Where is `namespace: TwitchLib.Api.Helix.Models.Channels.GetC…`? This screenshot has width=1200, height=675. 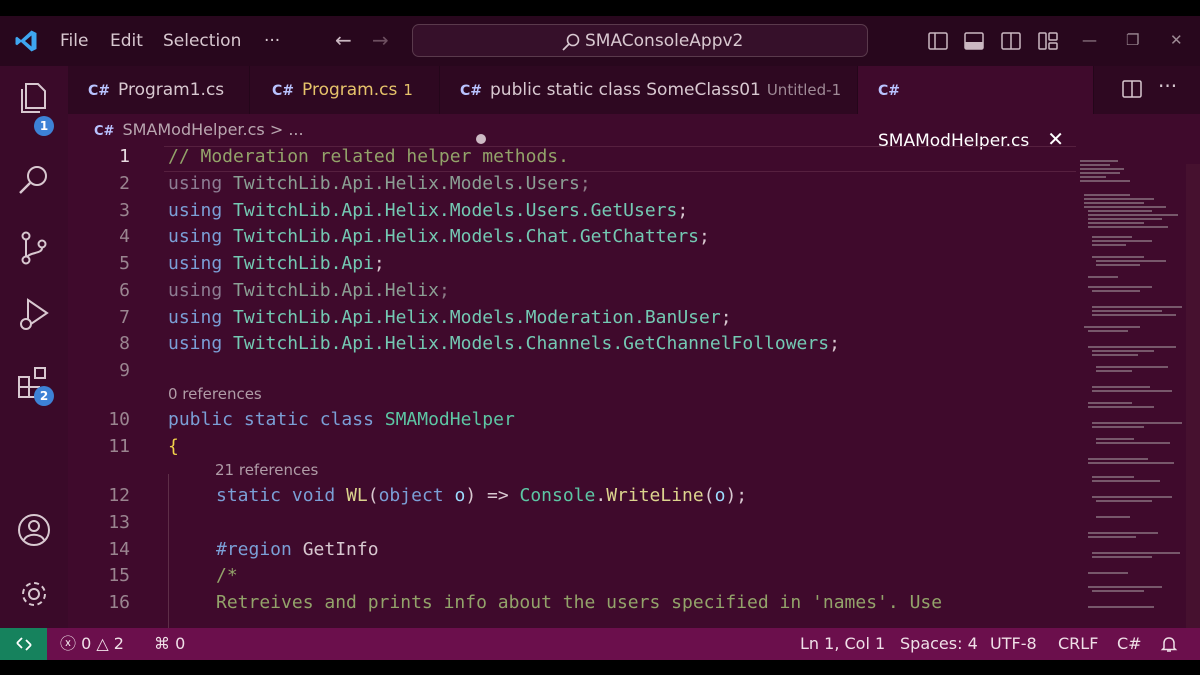 namespace: TwitchLib.Api.Helix.Models.Channels.GetC… is located at coordinates (531, 343).